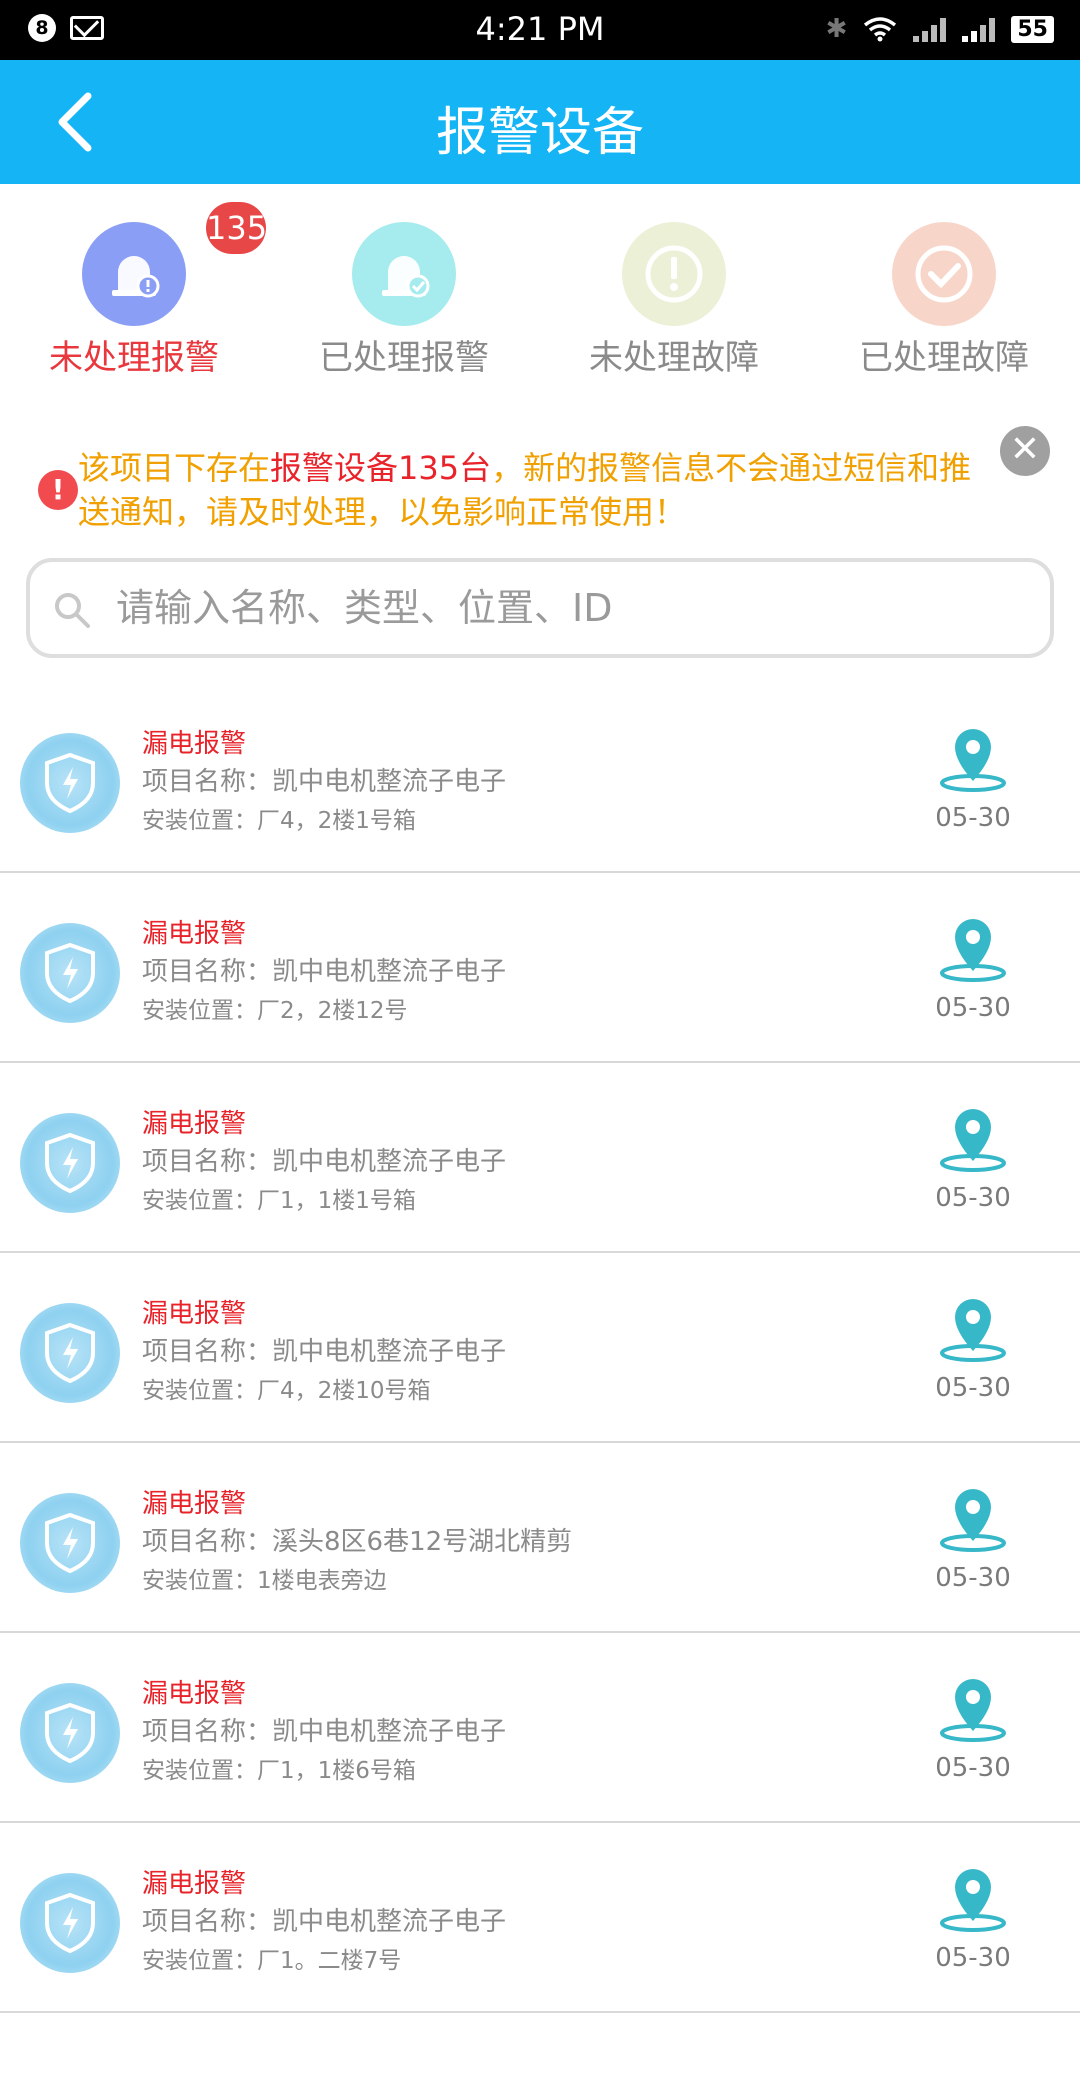 This screenshot has width=1080, height=2073. What do you see at coordinates (880, 29) in the screenshot?
I see `wifi-icon` at bounding box center [880, 29].